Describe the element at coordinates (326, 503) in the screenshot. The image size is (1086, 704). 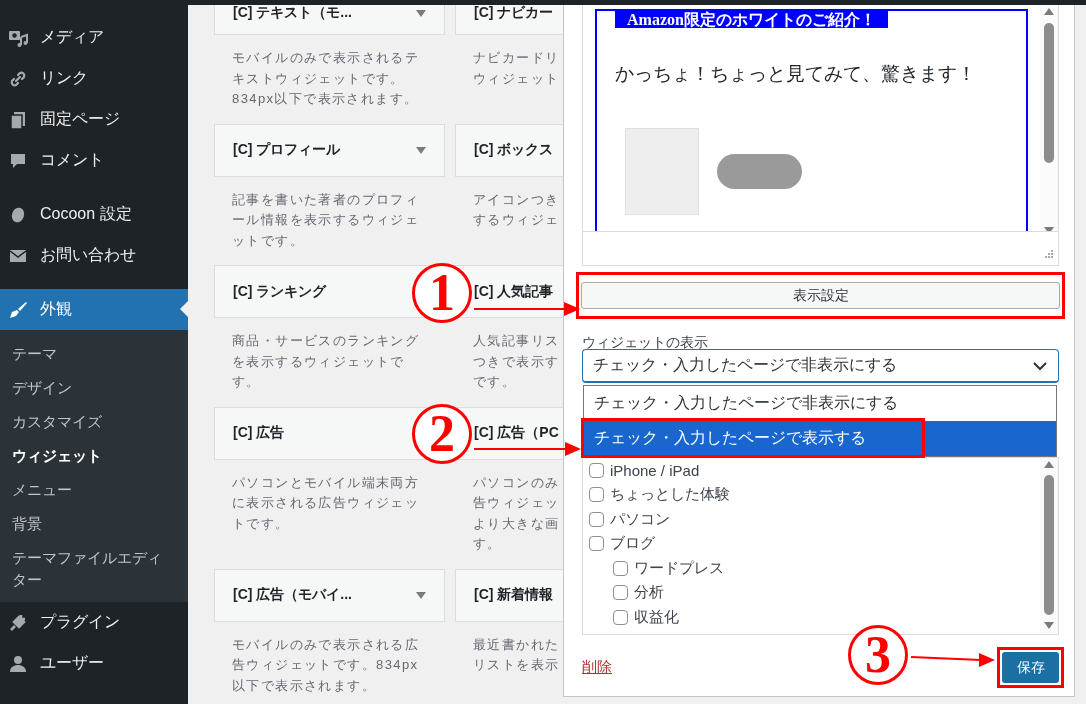
I see `widget-description: パソコンとモバイル端末両方に表示される広告ウィジェットです。` at that location.